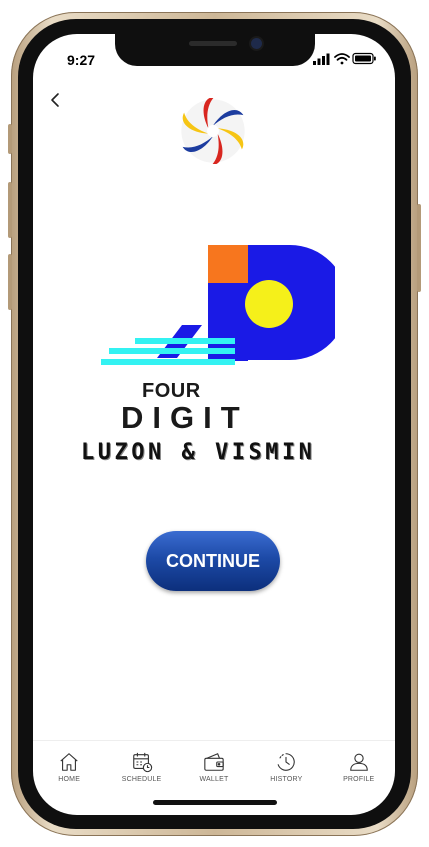  Describe the element at coordinates (142, 762) in the screenshot. I see `calendar-icon` at that location.